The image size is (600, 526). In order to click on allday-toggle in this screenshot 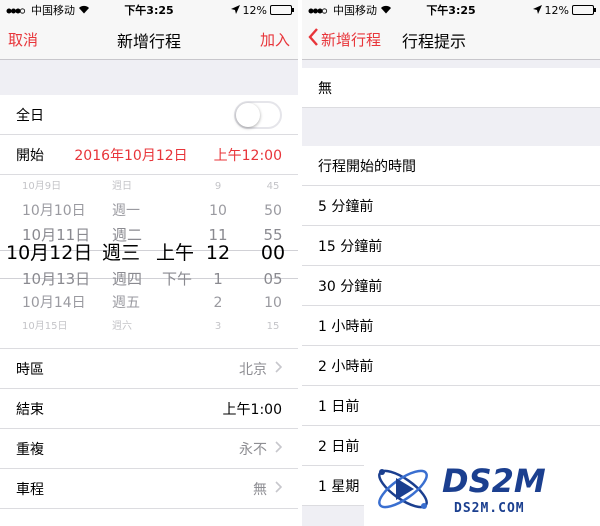, I will do `click(258, 114)`.